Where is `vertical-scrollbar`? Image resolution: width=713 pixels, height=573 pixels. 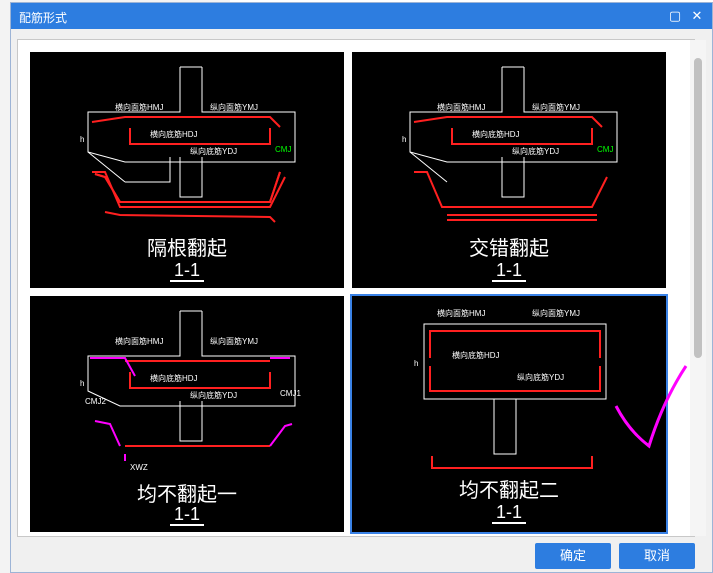 vertical-scrollbar is located at coordinates (698, 288).